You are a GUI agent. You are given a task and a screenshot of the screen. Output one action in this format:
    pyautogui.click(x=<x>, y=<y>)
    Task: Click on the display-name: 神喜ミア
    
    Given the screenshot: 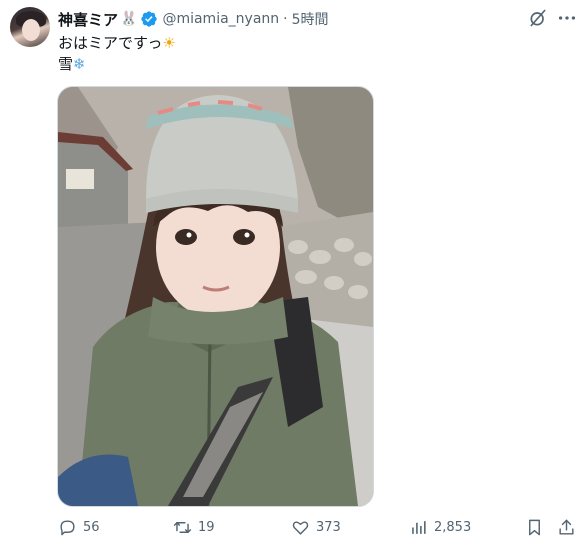 What is the action you would take?
    pyautogui.click(x=88, y=19)
    